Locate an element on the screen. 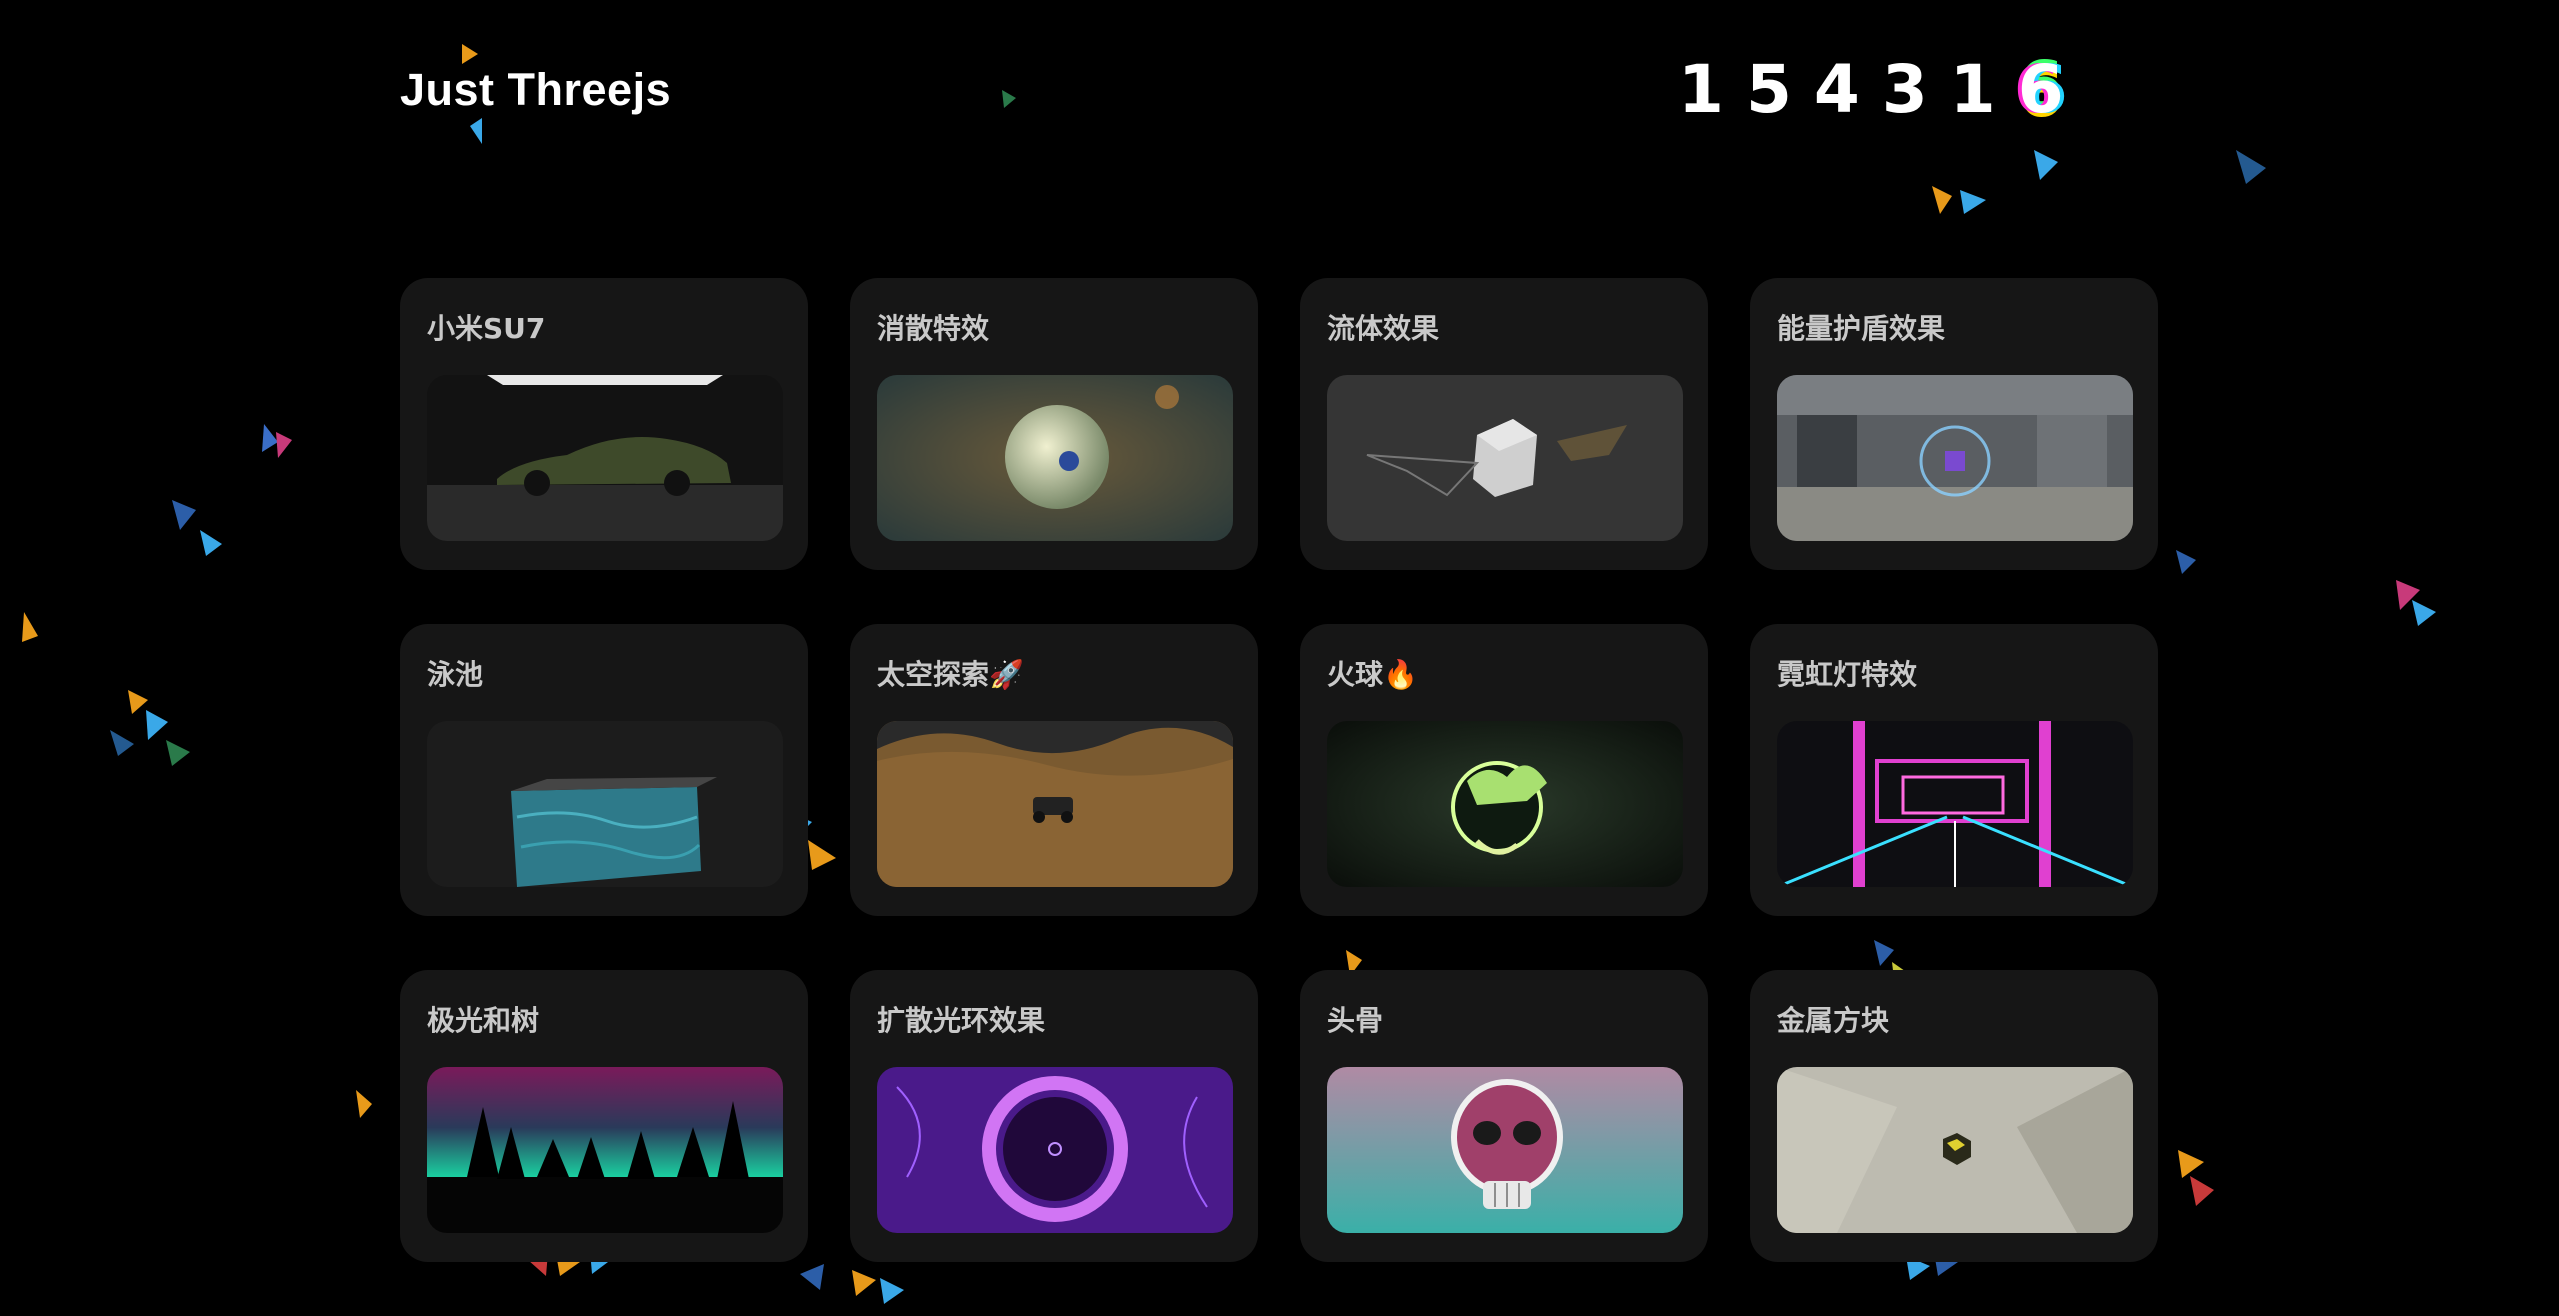 Image resolution: width=2559 pixels, height=1316 pixels. dissolve-planet-icon is located at coordinates (1055, 458).